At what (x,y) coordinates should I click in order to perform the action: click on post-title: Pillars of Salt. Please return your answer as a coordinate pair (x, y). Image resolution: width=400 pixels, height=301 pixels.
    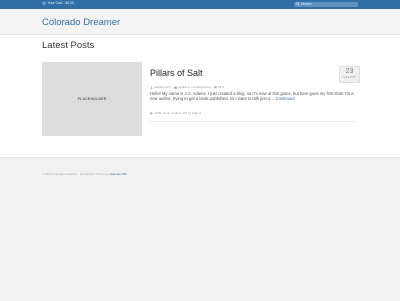
    Looking at the image, I should click on (176, 73).